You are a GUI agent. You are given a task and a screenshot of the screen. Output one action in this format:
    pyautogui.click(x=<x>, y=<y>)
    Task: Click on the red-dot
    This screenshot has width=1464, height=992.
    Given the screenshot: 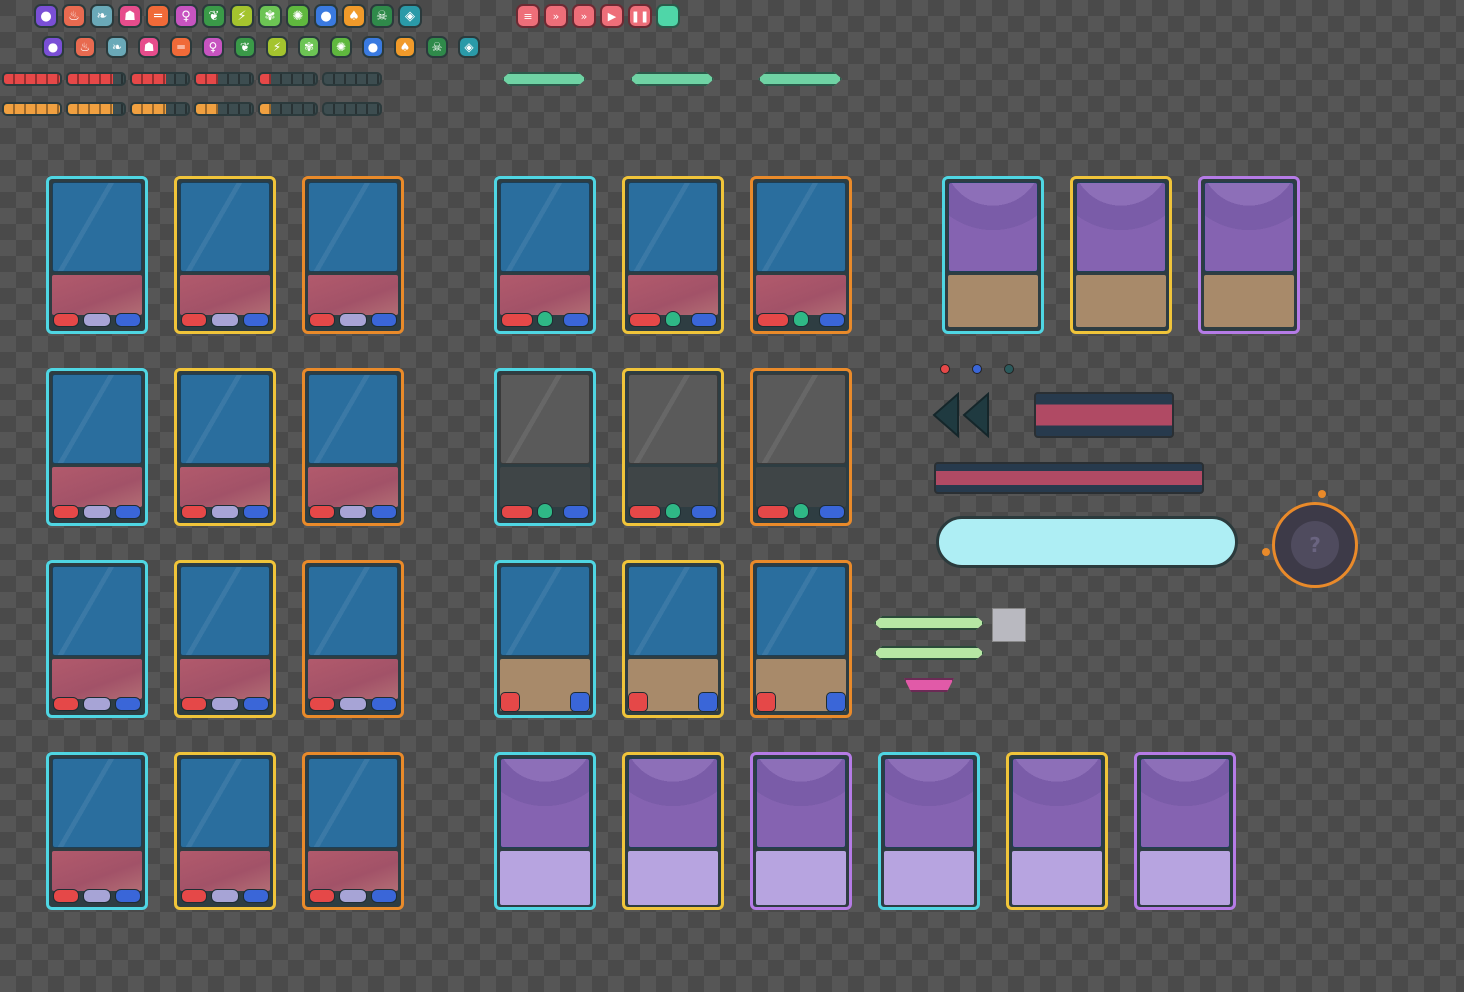 What is the action you would take?
    pyautogui.click(x=945, y=369)
    